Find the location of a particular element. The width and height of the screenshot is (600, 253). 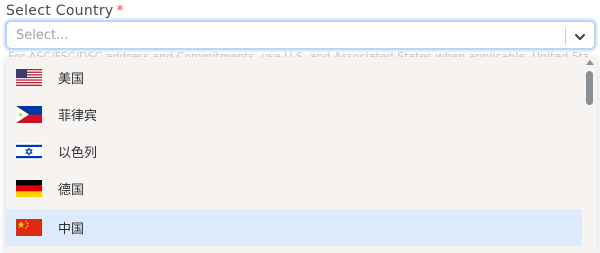

flag-il-icon is located at coordinates (29, 151).